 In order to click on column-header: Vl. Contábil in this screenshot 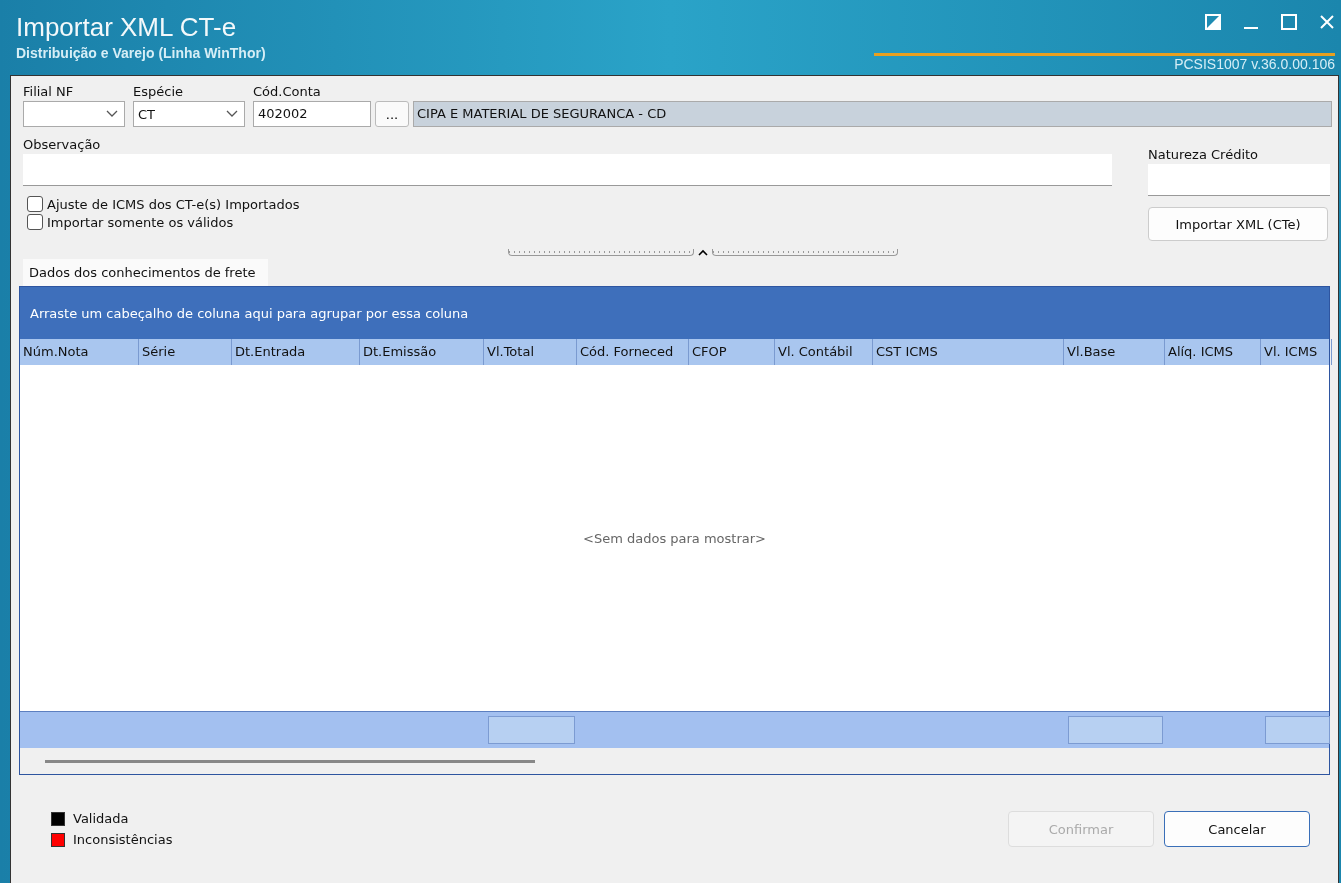, I will do `click(824, 352)`.